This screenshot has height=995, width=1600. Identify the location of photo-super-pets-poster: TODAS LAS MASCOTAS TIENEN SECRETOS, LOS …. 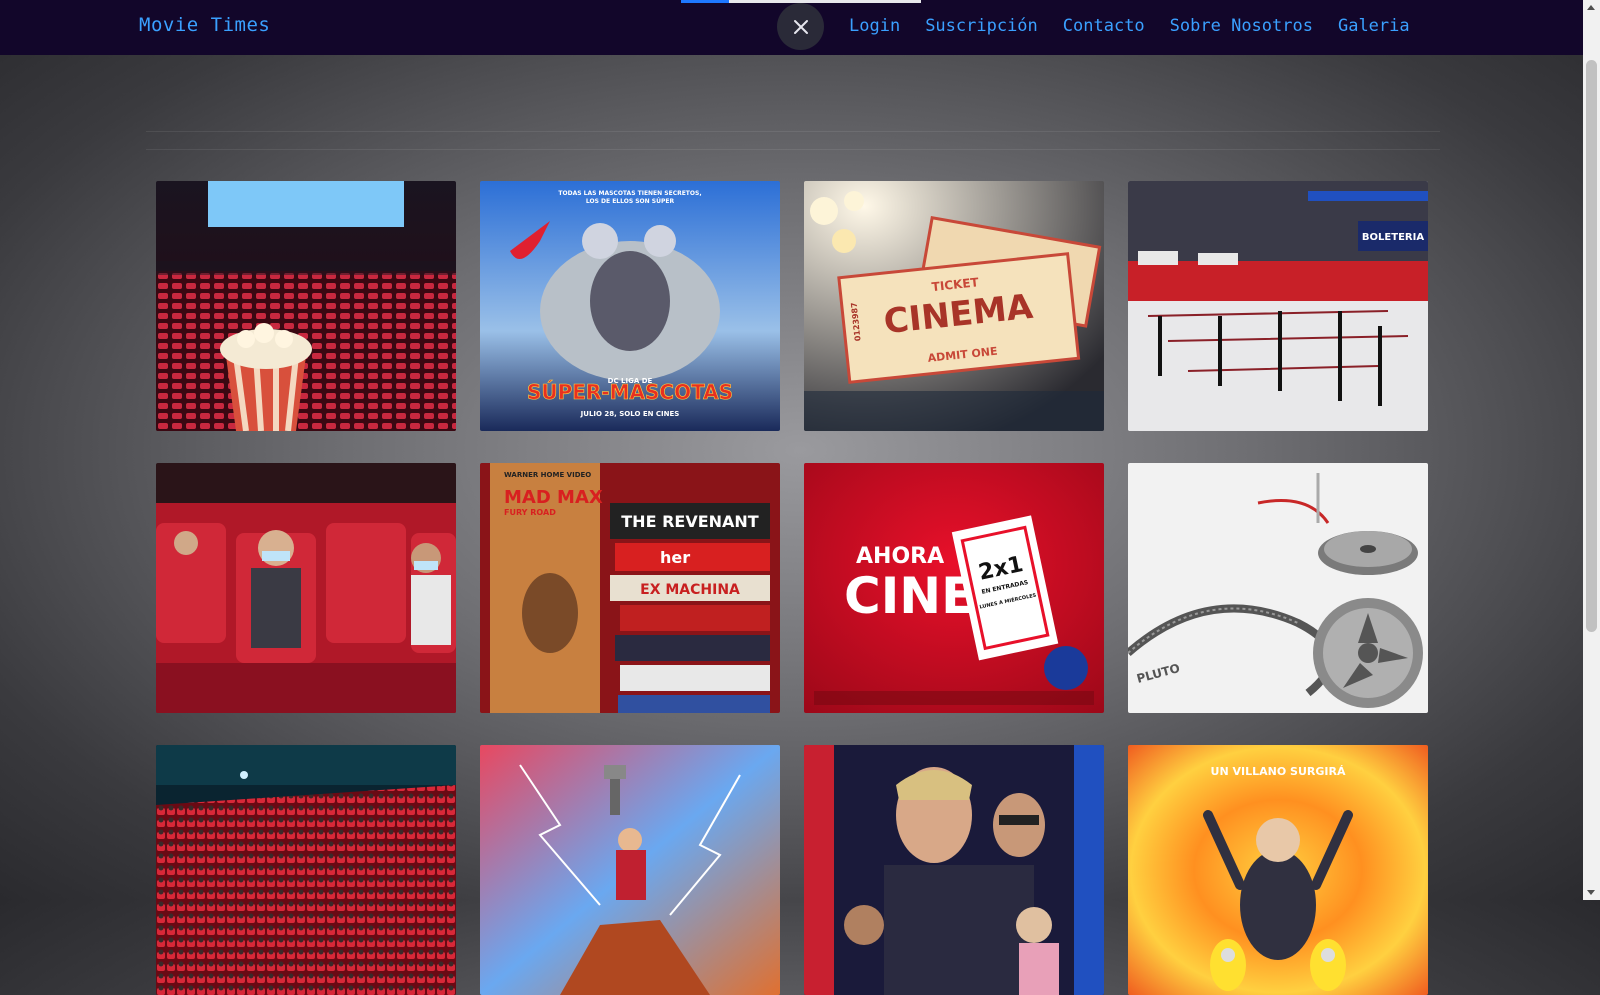
(630, 306).